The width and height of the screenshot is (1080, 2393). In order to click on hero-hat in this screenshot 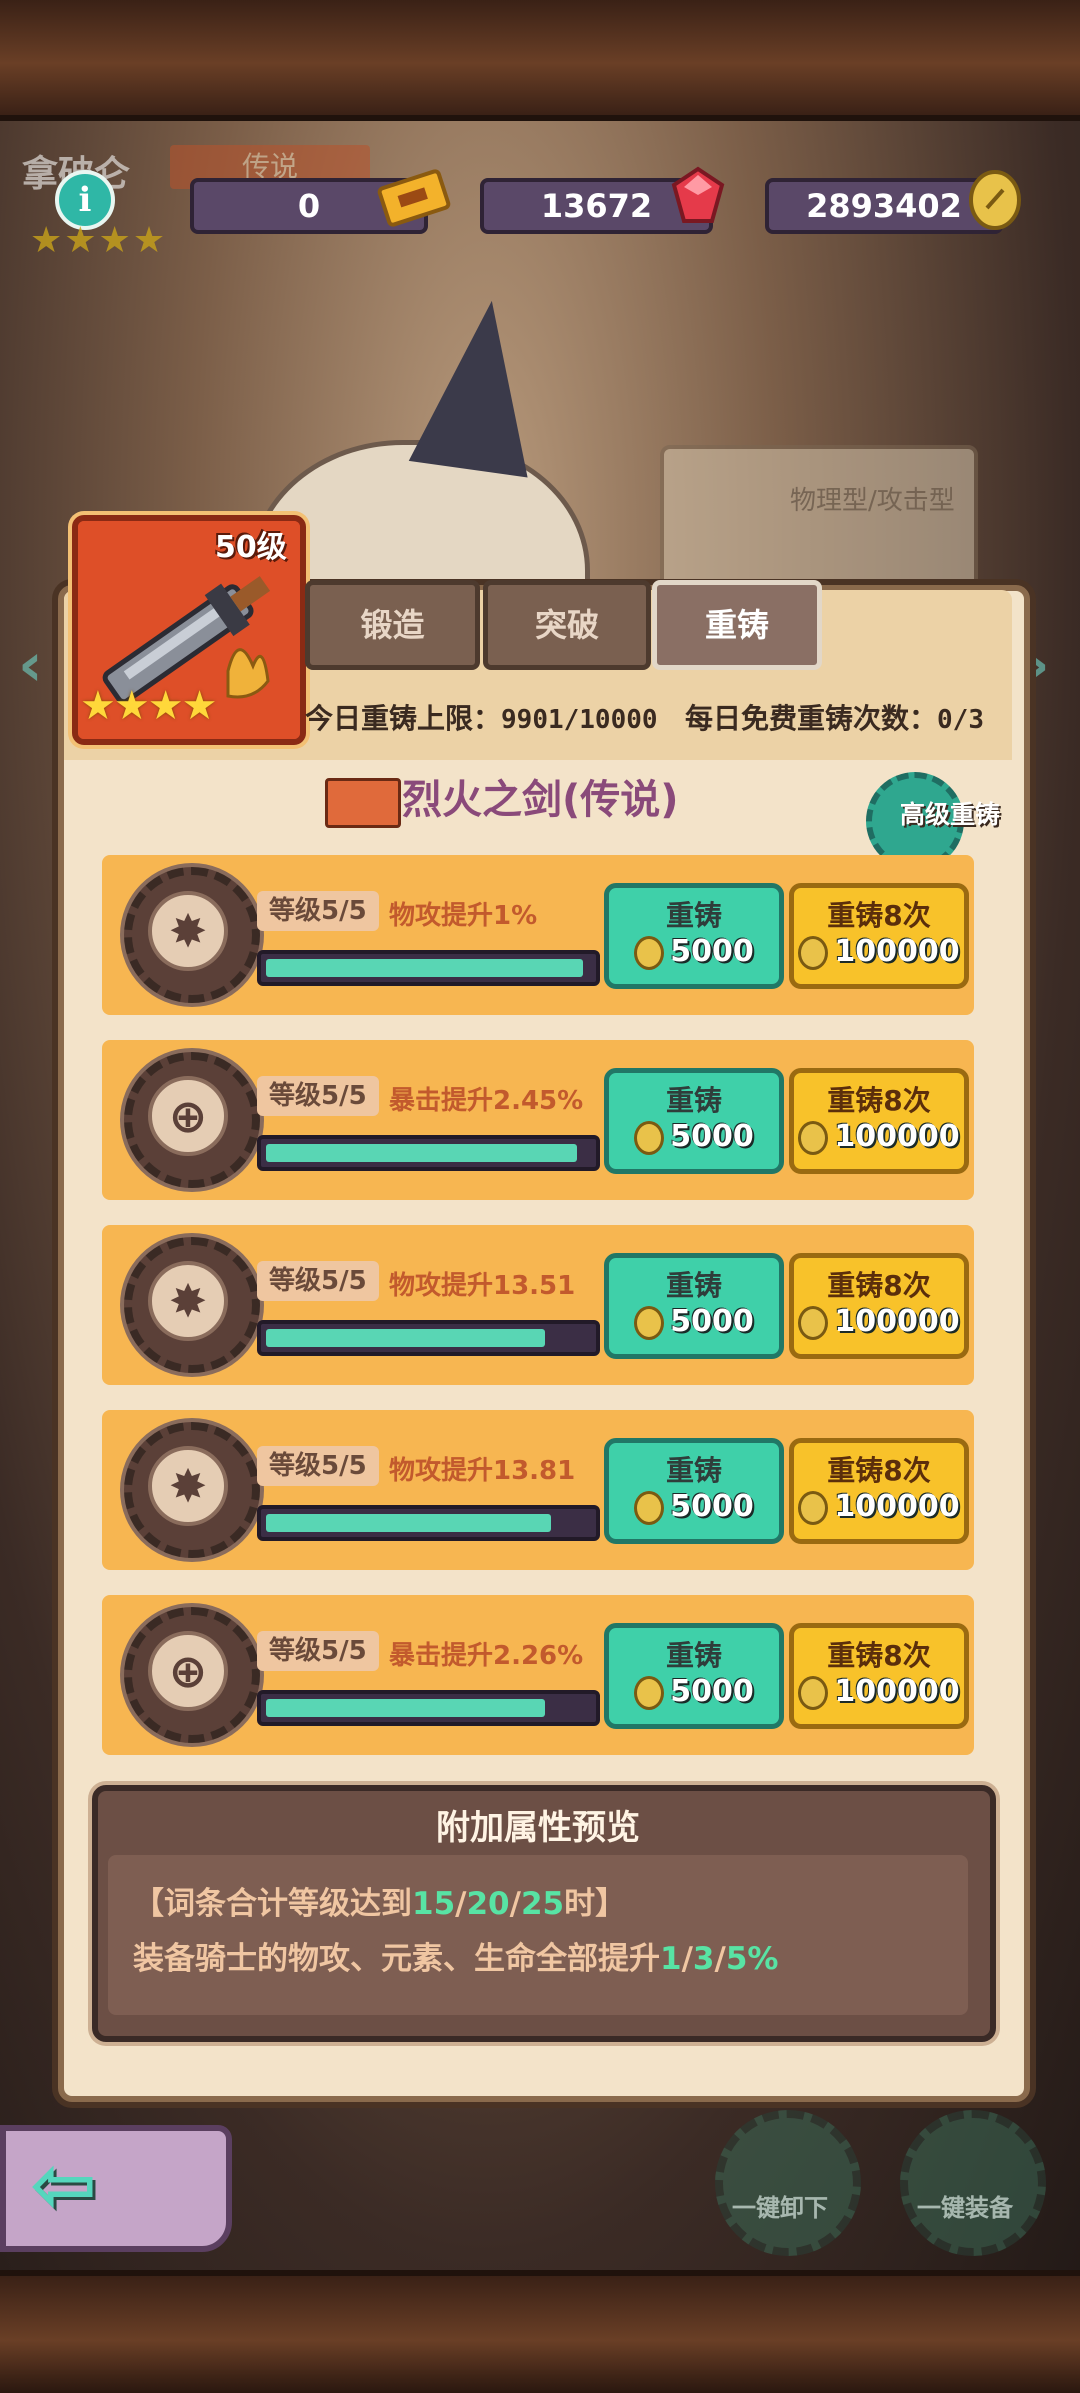, I will do `click(480, 385)`.